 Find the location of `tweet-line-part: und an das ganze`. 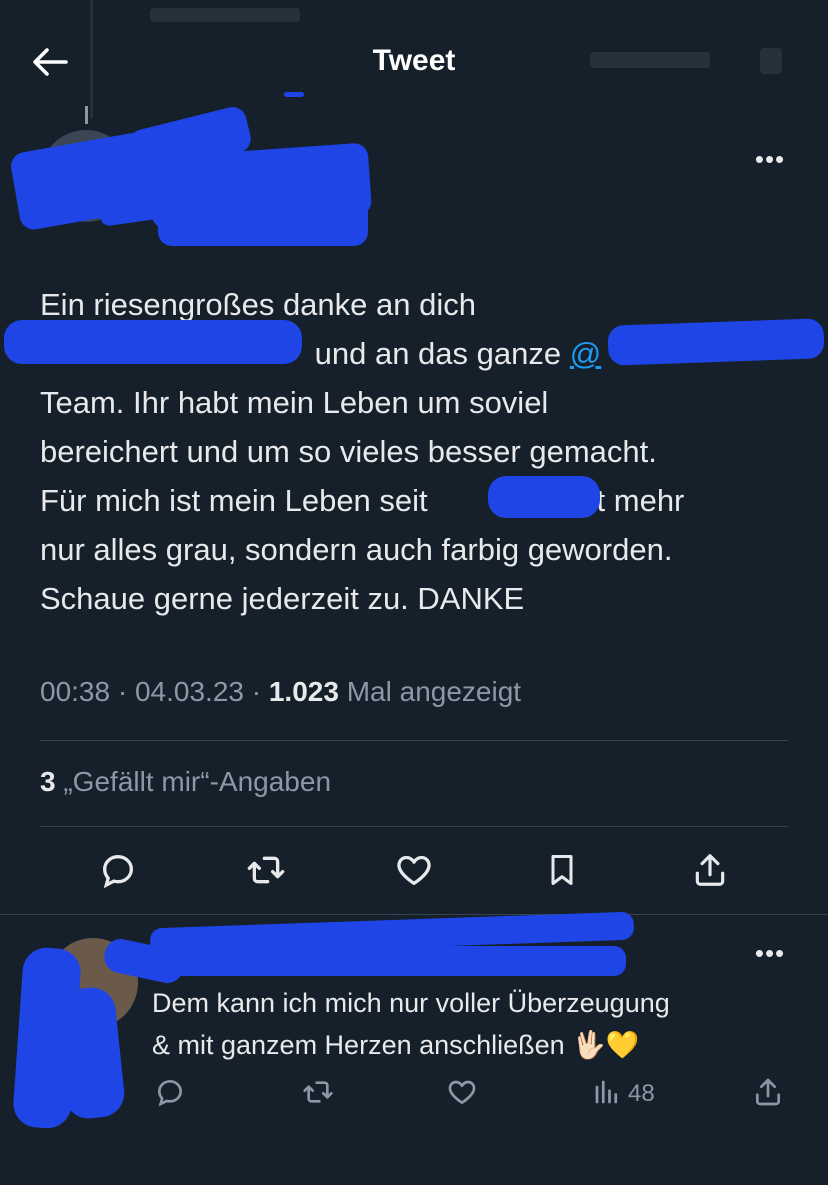

tweet-line-part: und an das ganze is located at coordinates (438, 353).